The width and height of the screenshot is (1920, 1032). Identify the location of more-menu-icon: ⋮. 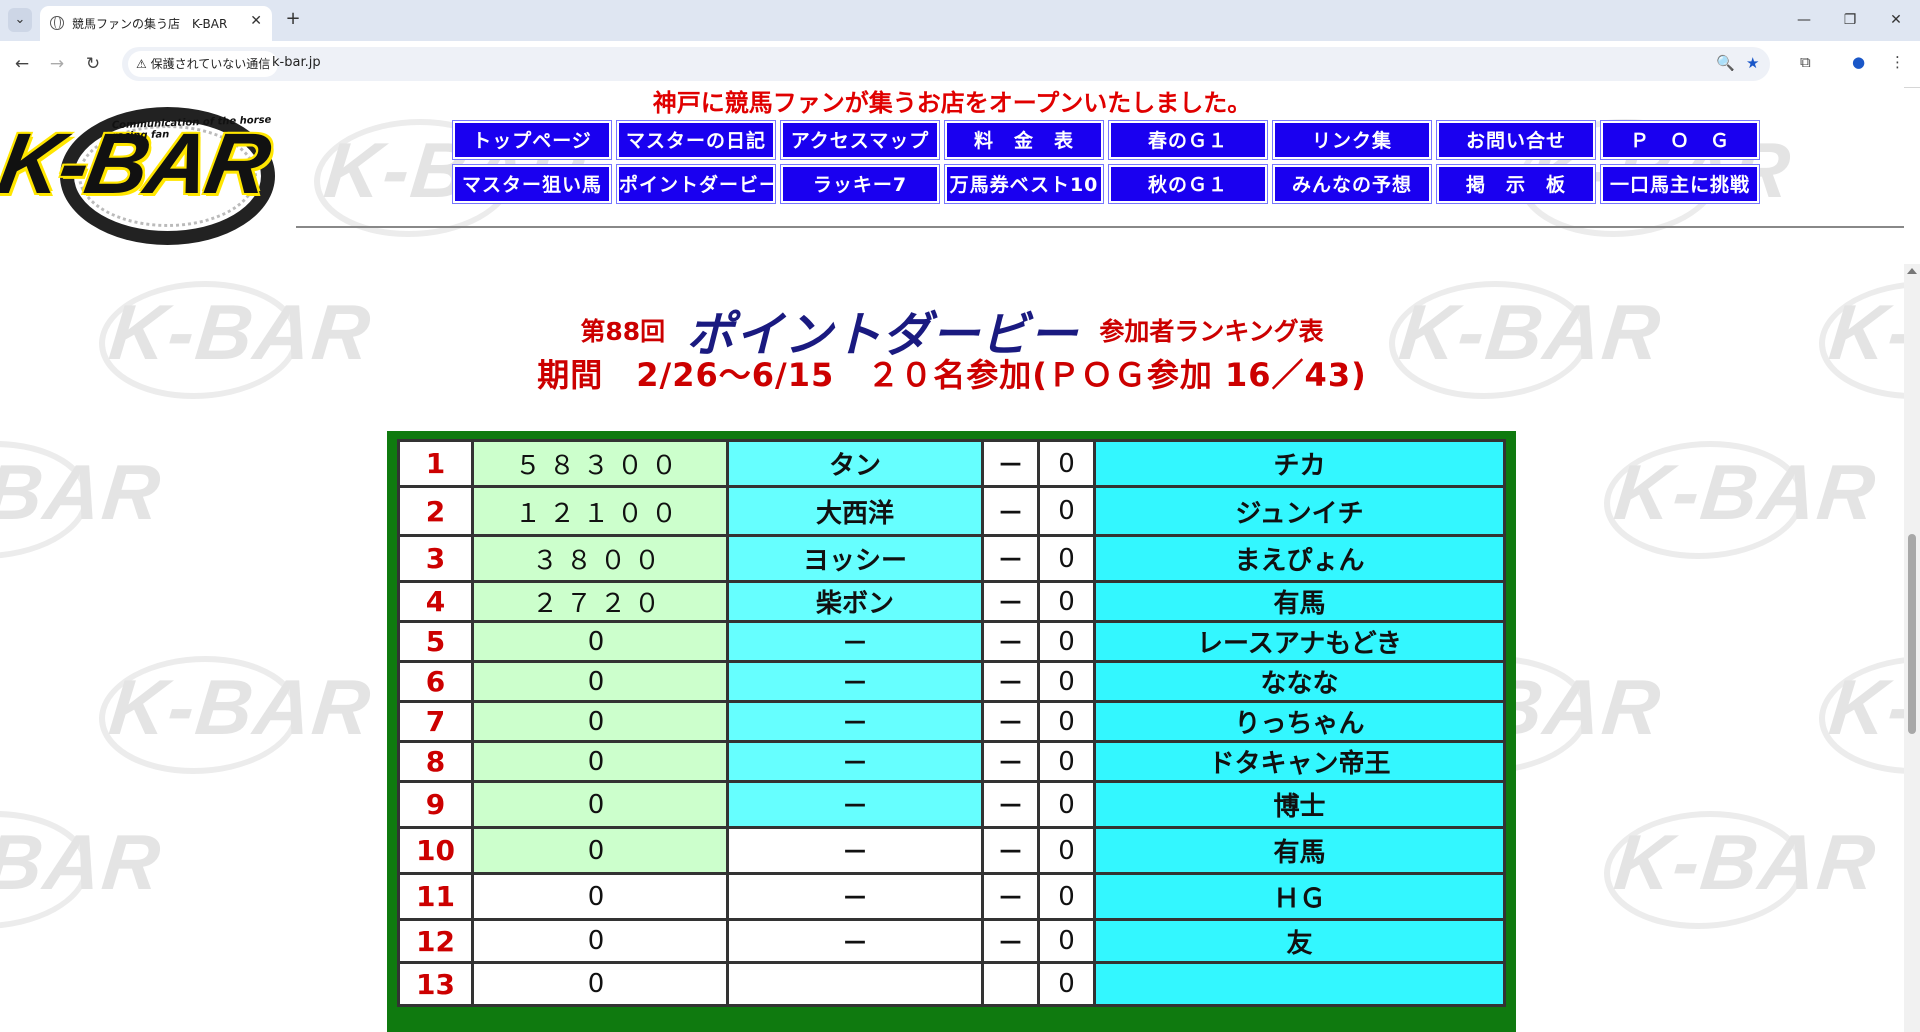
(1897, 62).